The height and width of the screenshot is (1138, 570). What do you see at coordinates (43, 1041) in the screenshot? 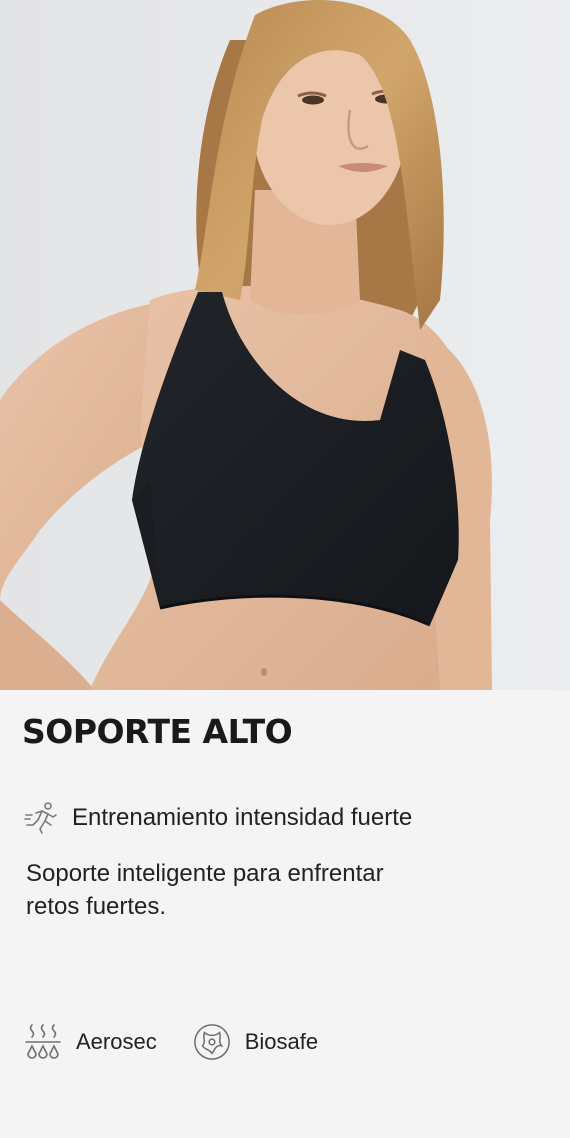
I see `steam-drops-icon` at bounding box center [43, 1041].